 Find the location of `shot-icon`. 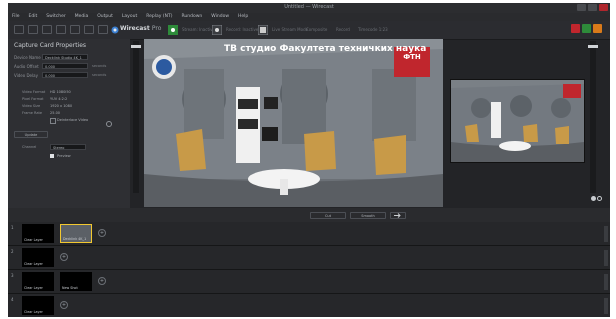

shot-icon is located at coordinates (33, 29).